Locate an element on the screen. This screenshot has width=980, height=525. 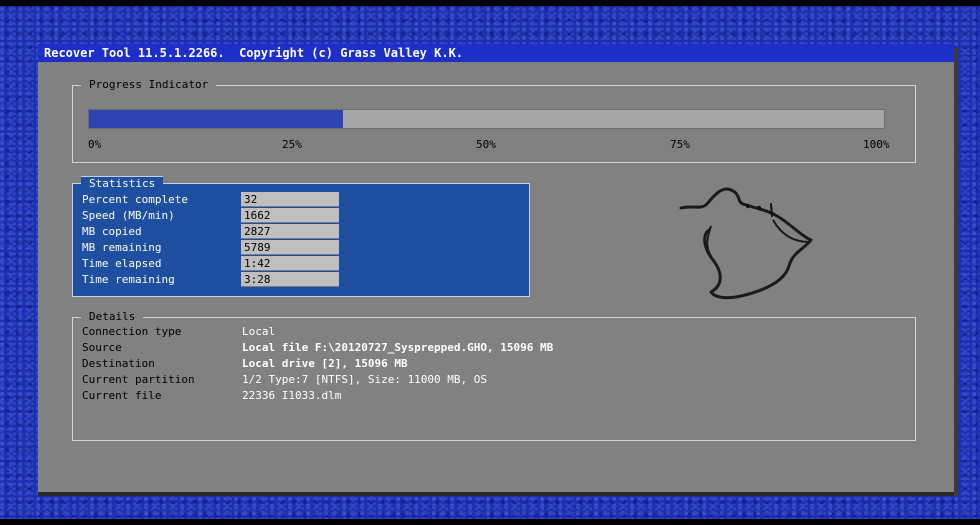
details-legend: Details is located at coordinates (112, 317).